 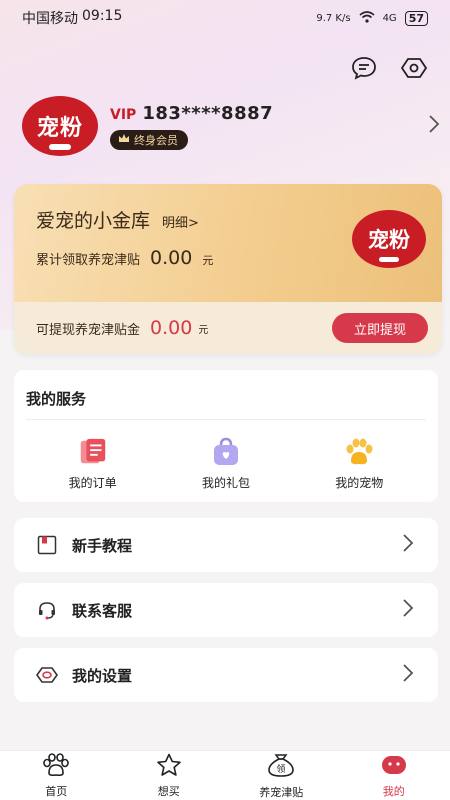 I want to click on nav-want-buy-label: 想买, so click(x=168, y=791).